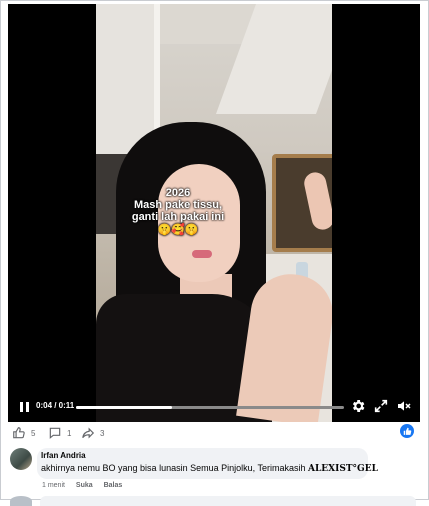 This screenshot has height=506, width=429. I want to click on caption-year: 2026, so click(178, 193).